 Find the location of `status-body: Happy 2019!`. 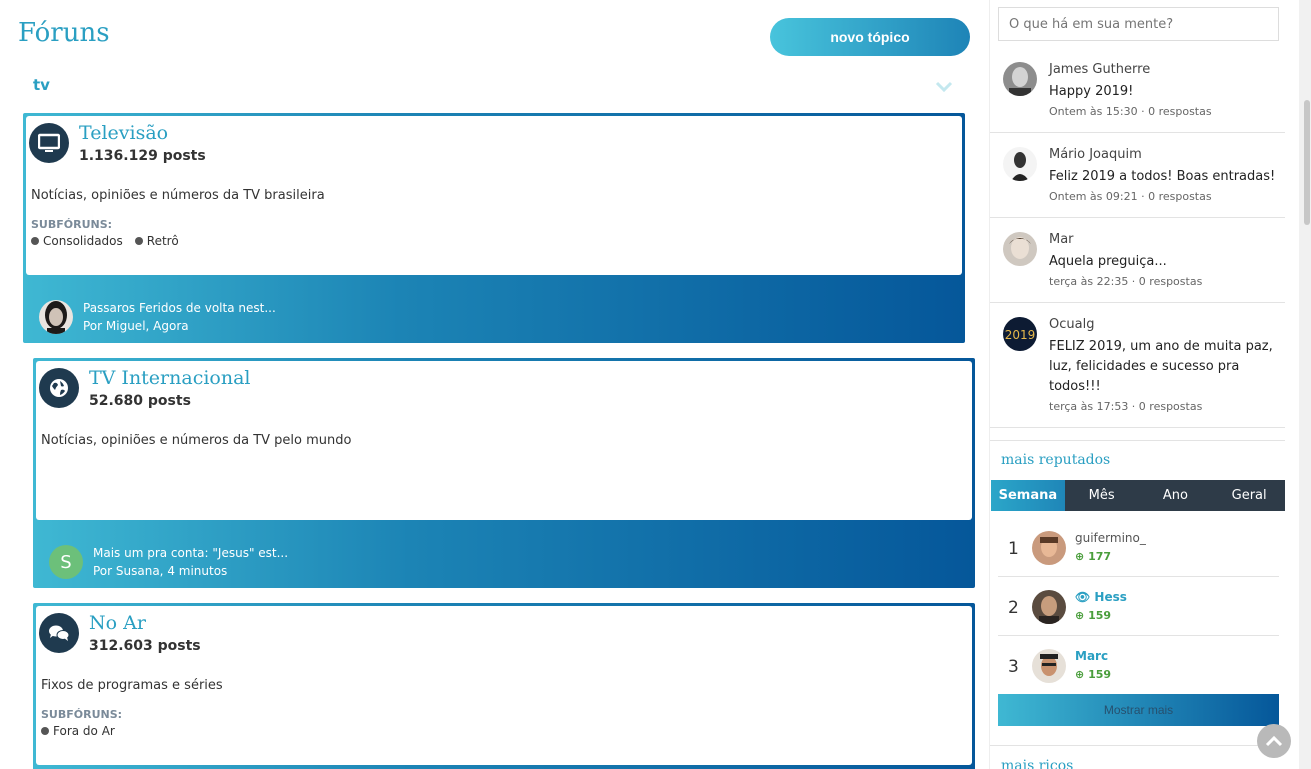

status-body: Happy 2019! is located at coordinates (1091, 91).